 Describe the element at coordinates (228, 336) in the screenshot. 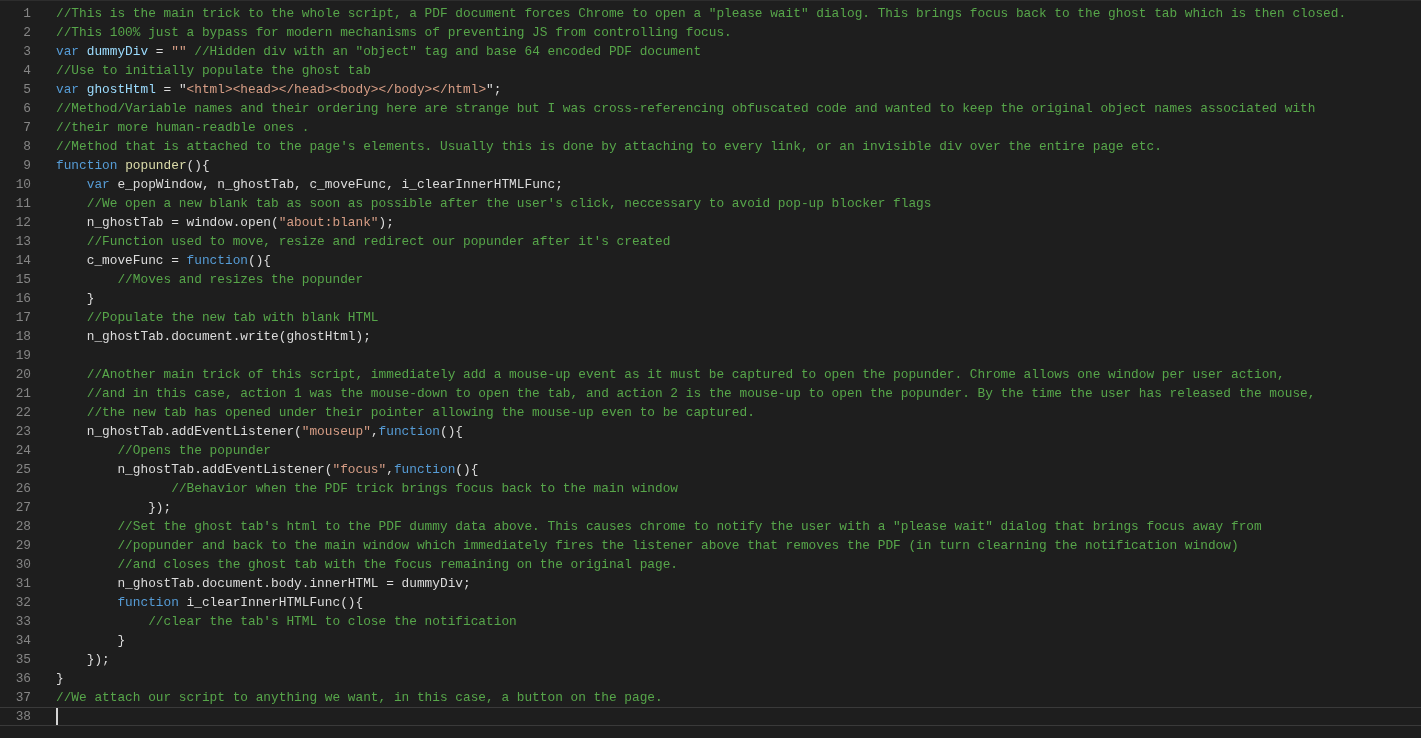

I see `code-line: n_ghostTab.document.write(ghostHtml);` at that location.